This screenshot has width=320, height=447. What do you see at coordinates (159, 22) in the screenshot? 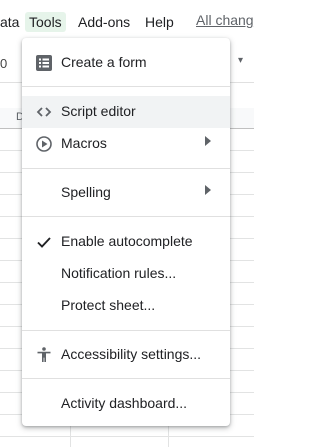
I see `menubar-help: Help` at bounding box center [159, 22].